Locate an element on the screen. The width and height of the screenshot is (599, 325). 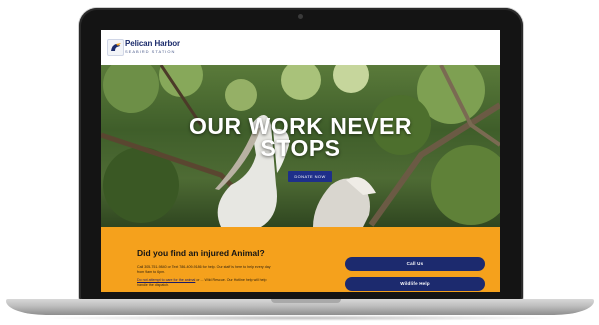
camera-dot is located at coordinates (300, 16).